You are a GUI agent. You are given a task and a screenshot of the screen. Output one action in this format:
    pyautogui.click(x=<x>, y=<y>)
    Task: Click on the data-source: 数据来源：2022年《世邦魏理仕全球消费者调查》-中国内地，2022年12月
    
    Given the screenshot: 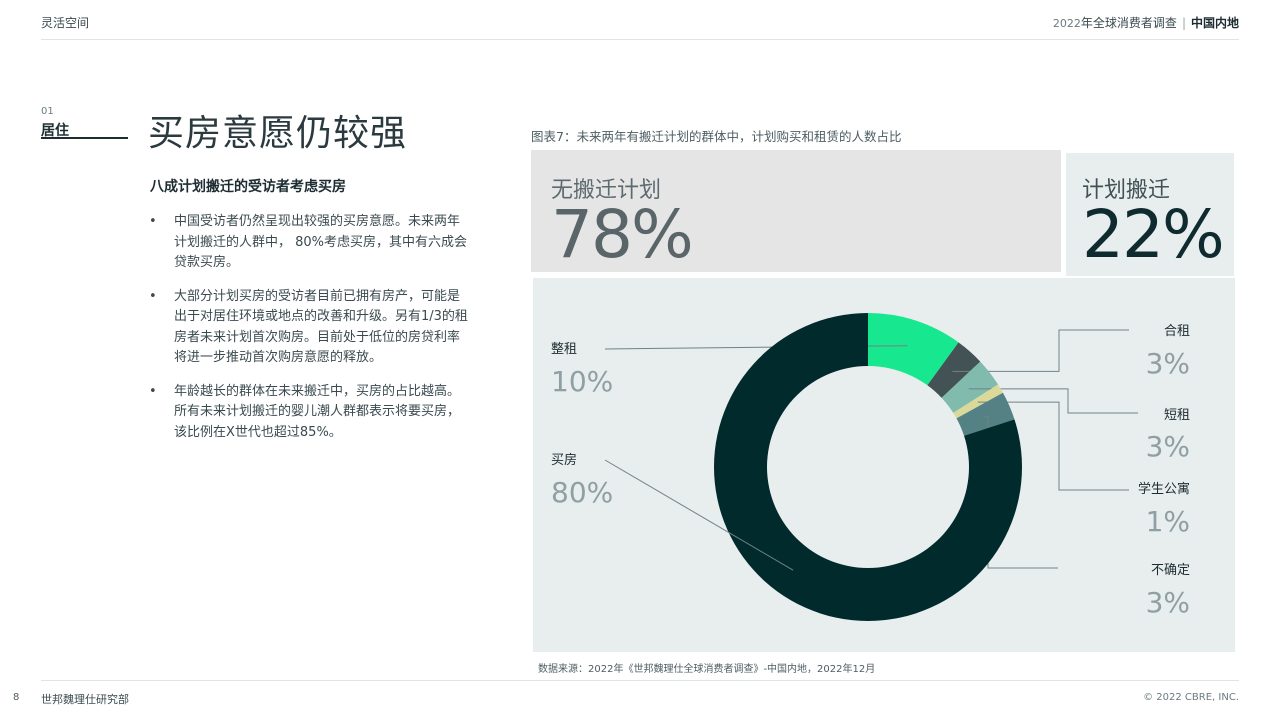 What is the action you would take?
    pyautogui.click(x=707, y=669)
    